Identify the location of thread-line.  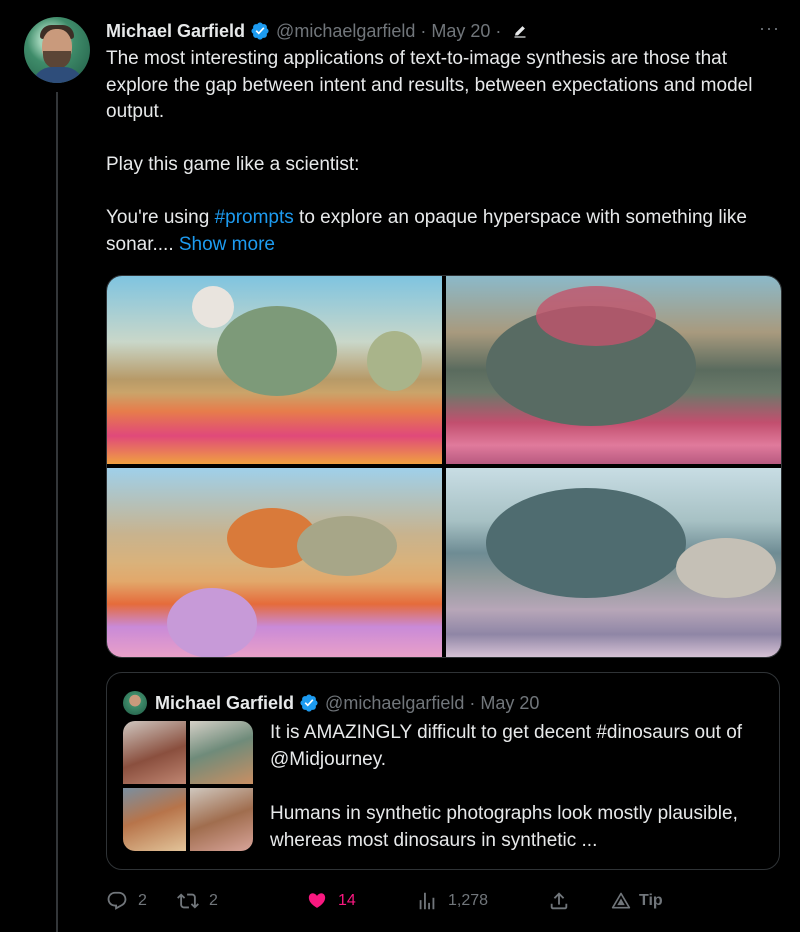
(57, 512).